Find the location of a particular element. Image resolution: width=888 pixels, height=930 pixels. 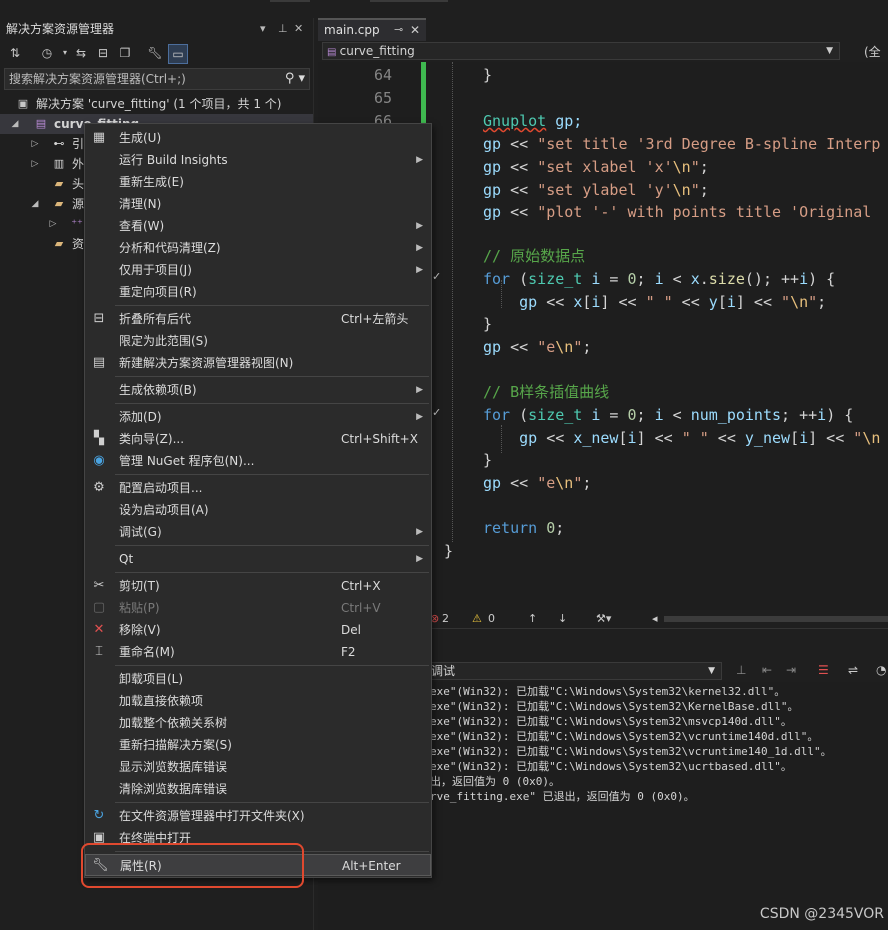

clear-all-icon: ☰ is located at coordinates (823, 670).